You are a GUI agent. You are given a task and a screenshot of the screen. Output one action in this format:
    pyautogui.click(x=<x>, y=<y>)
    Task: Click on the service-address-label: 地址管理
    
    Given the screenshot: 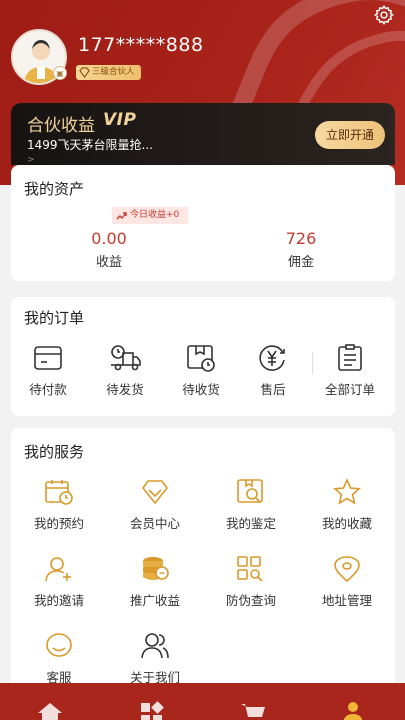 What is the action you would take?
    pyautogui.click(x=346, y=600)
    